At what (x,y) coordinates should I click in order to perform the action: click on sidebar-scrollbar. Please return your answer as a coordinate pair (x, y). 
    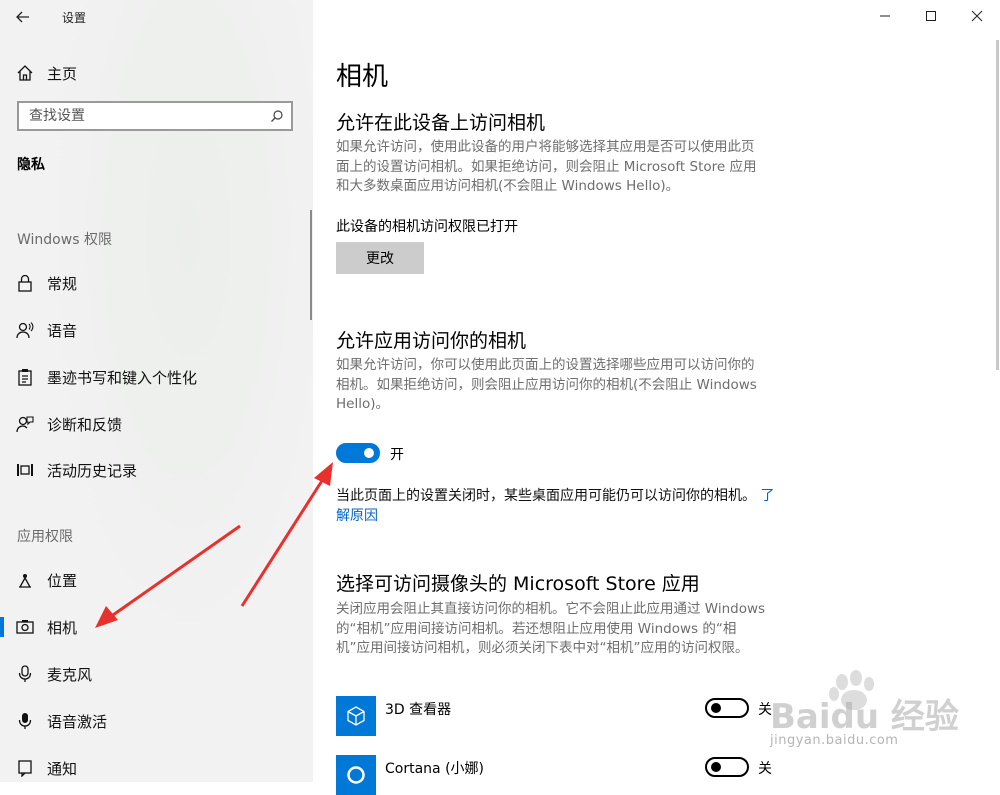
    Looking at the image, I should click on (311, 265).